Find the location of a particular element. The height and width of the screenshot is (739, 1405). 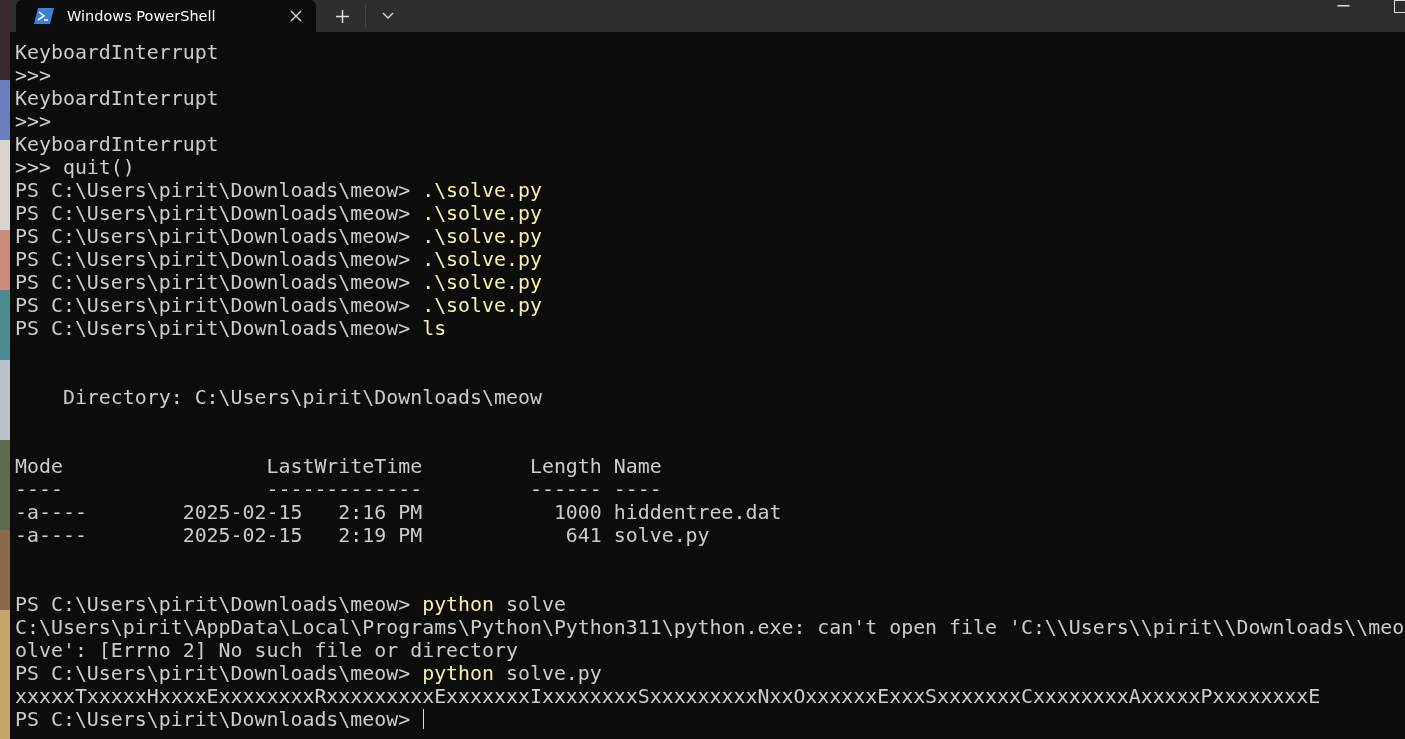

terminal-line: PS C:\Users\pirit\Downloads\meow> python solve.py is located at coordinates (308, 673).